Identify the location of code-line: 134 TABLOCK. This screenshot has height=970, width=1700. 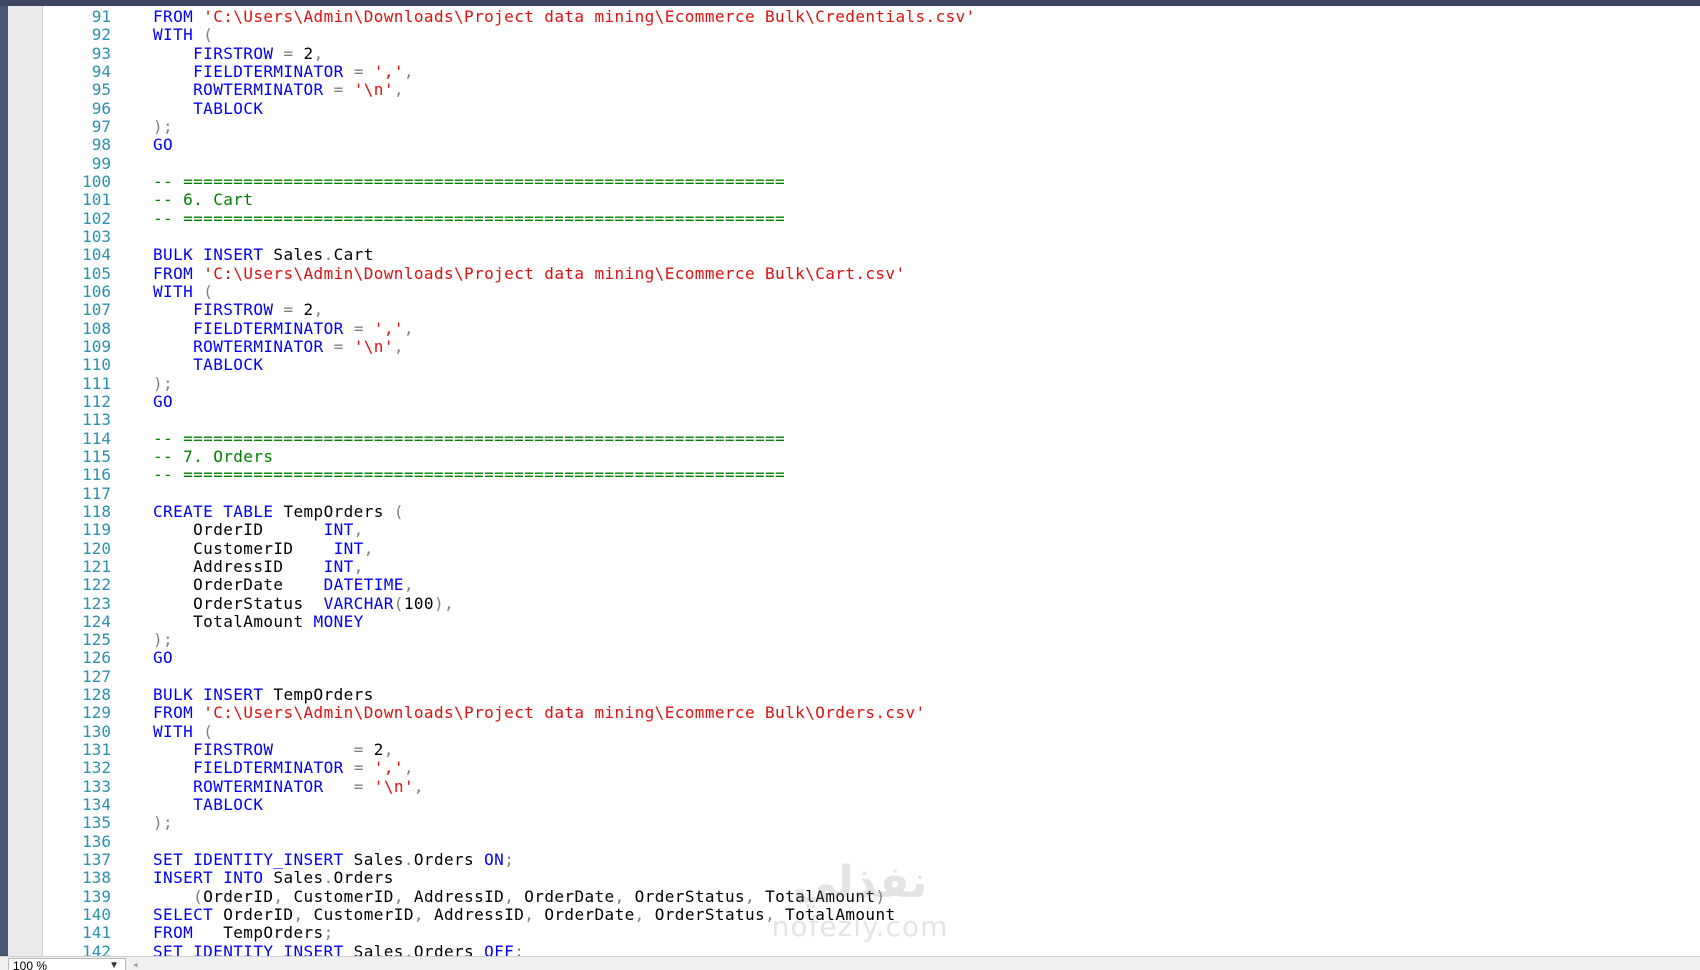
(871, 804).